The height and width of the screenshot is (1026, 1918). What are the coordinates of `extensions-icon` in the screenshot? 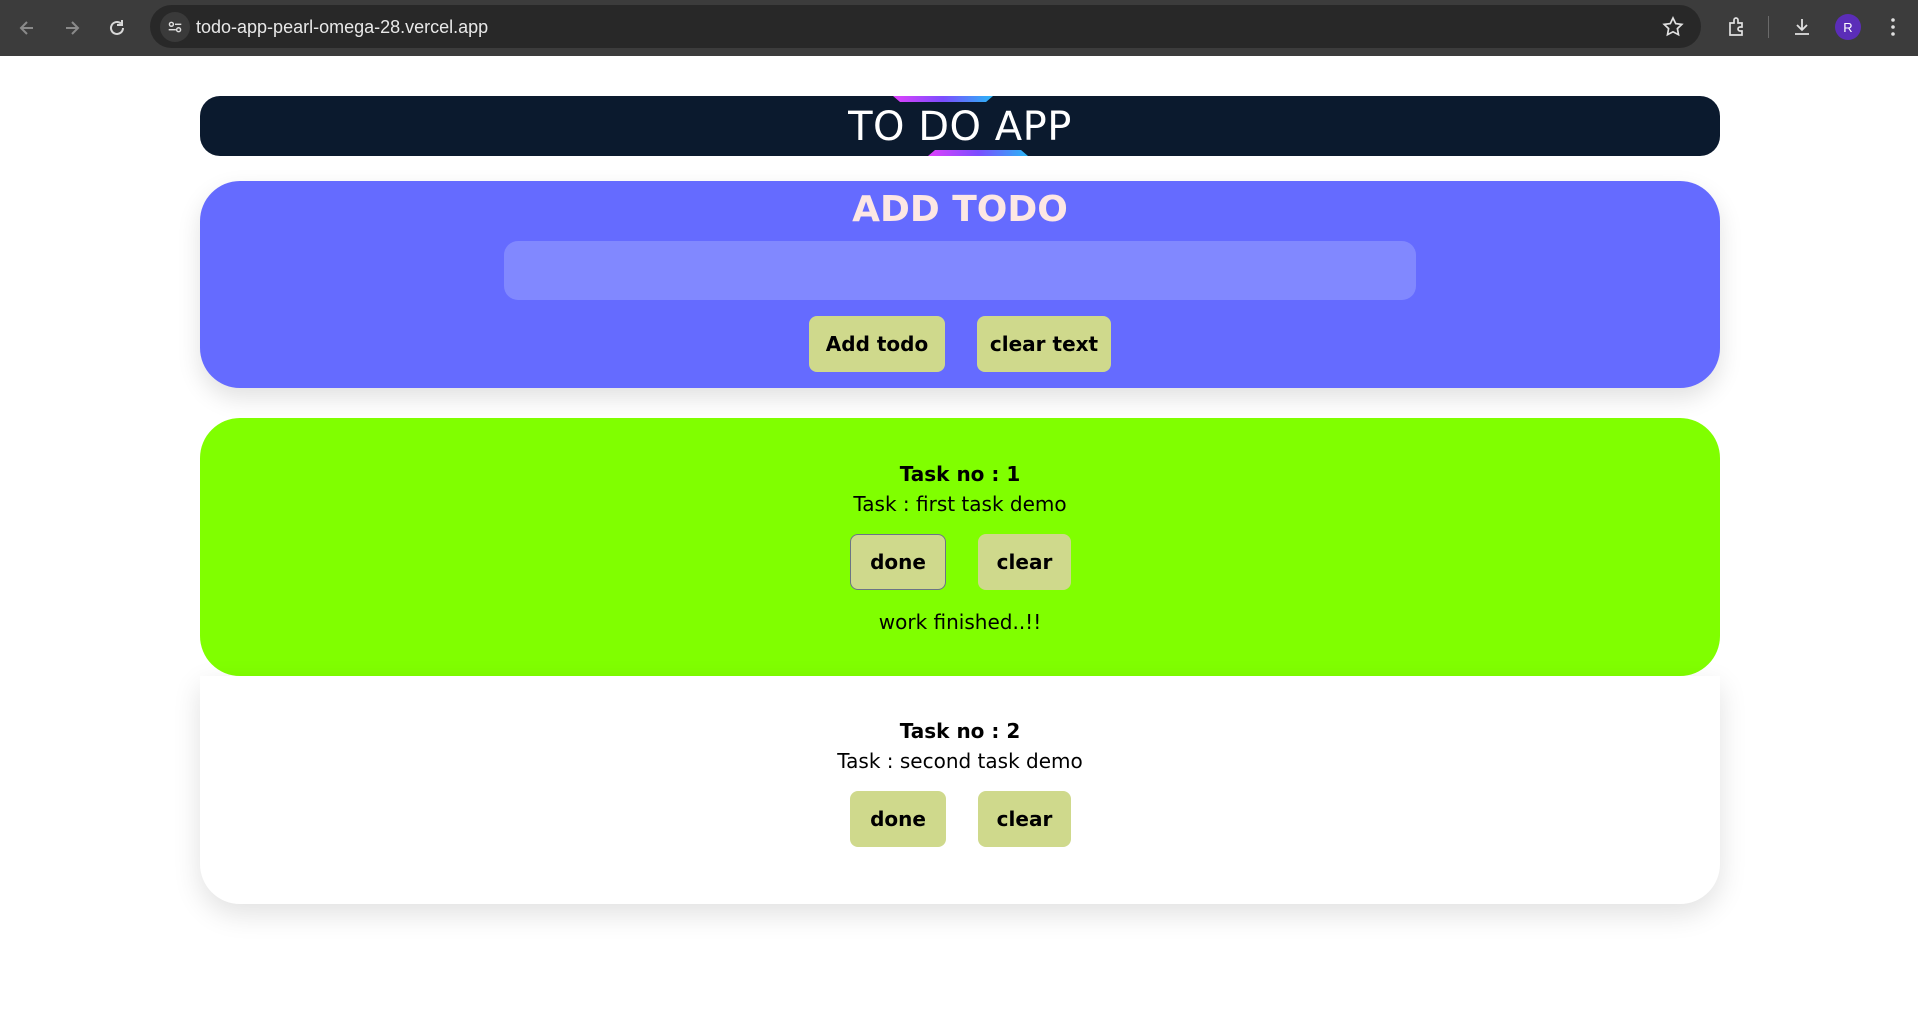 It's located at (1737, 27).